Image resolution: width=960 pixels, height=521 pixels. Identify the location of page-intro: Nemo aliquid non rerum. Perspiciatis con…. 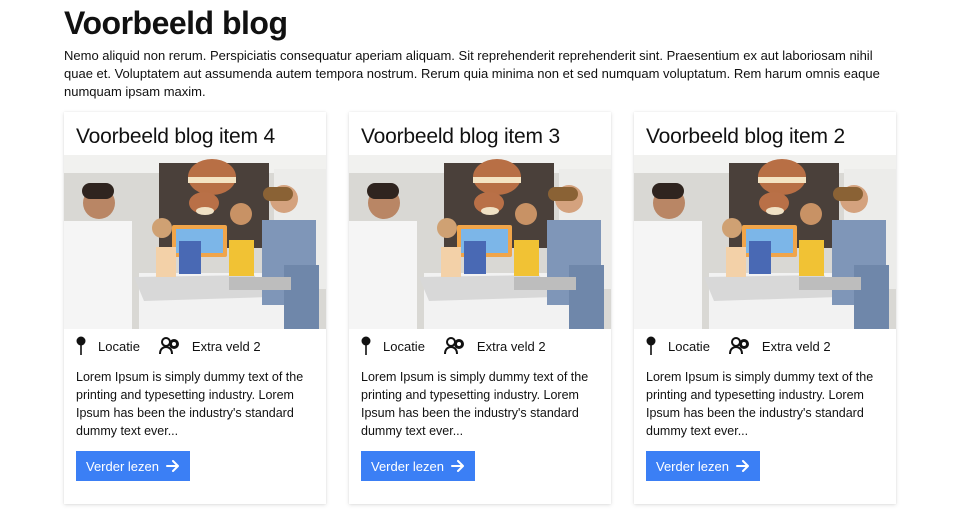
(472, 73).